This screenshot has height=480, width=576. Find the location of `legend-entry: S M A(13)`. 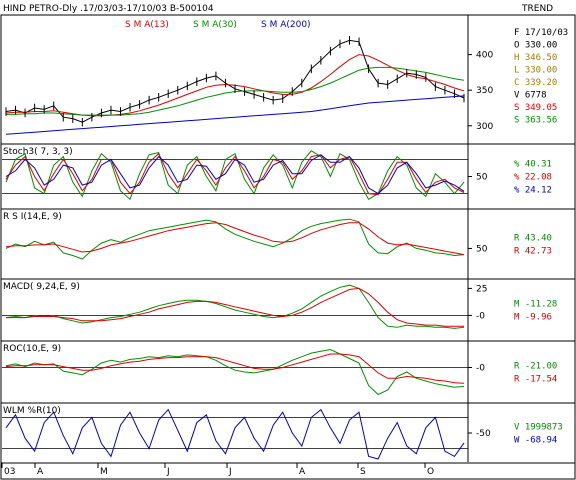

legend-entry: S M A(13) is located at coordinates (147, 25).